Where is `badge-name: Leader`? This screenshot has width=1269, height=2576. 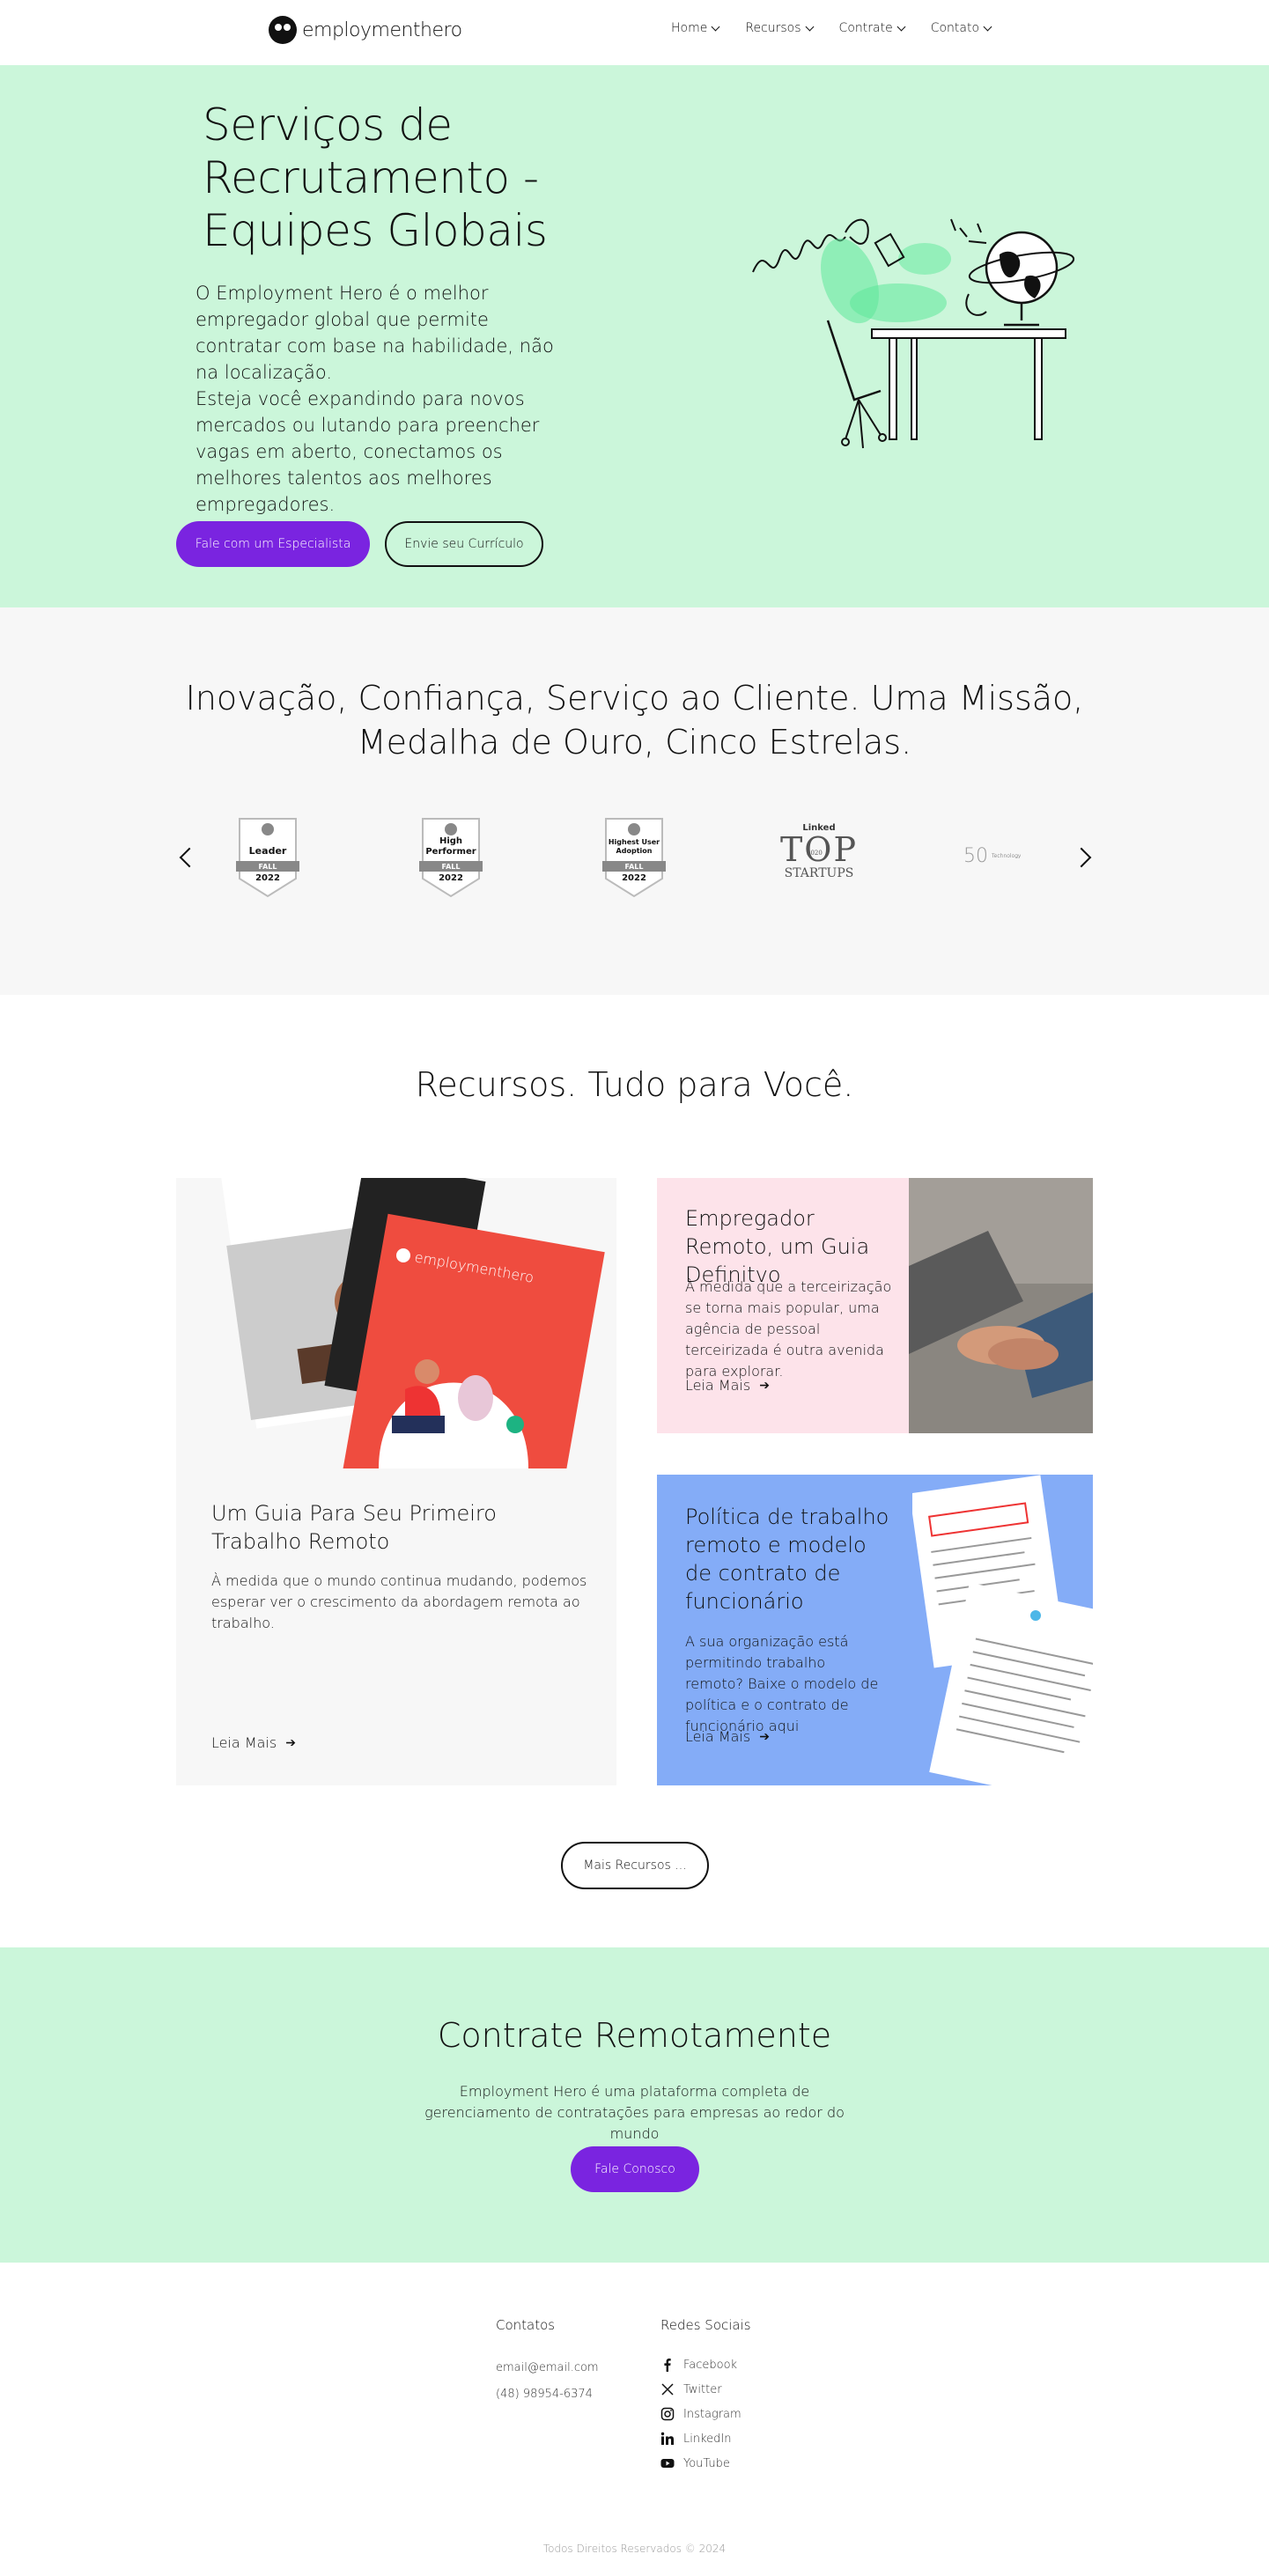
badge-name: Leader is located at coordinates (267, 851).